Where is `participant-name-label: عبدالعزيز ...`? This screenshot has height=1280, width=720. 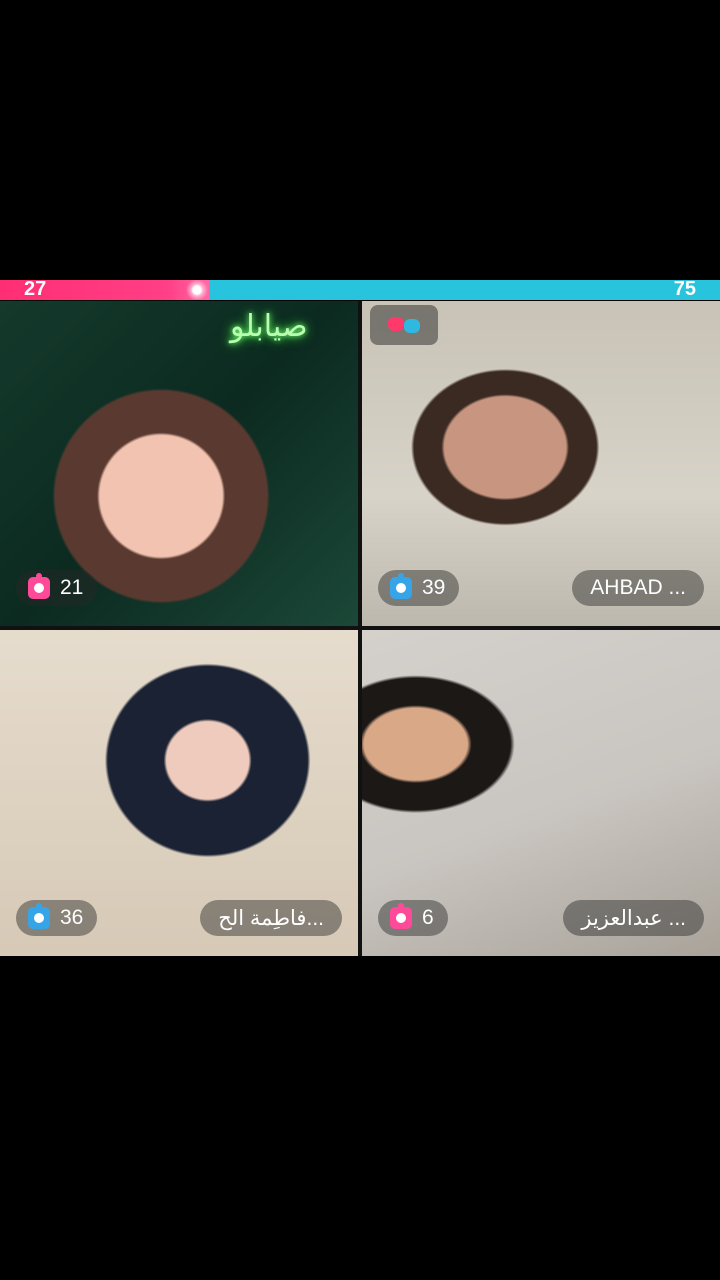 participant-name-label: عبدالعزيز ... is located at coordinates (633, 918).